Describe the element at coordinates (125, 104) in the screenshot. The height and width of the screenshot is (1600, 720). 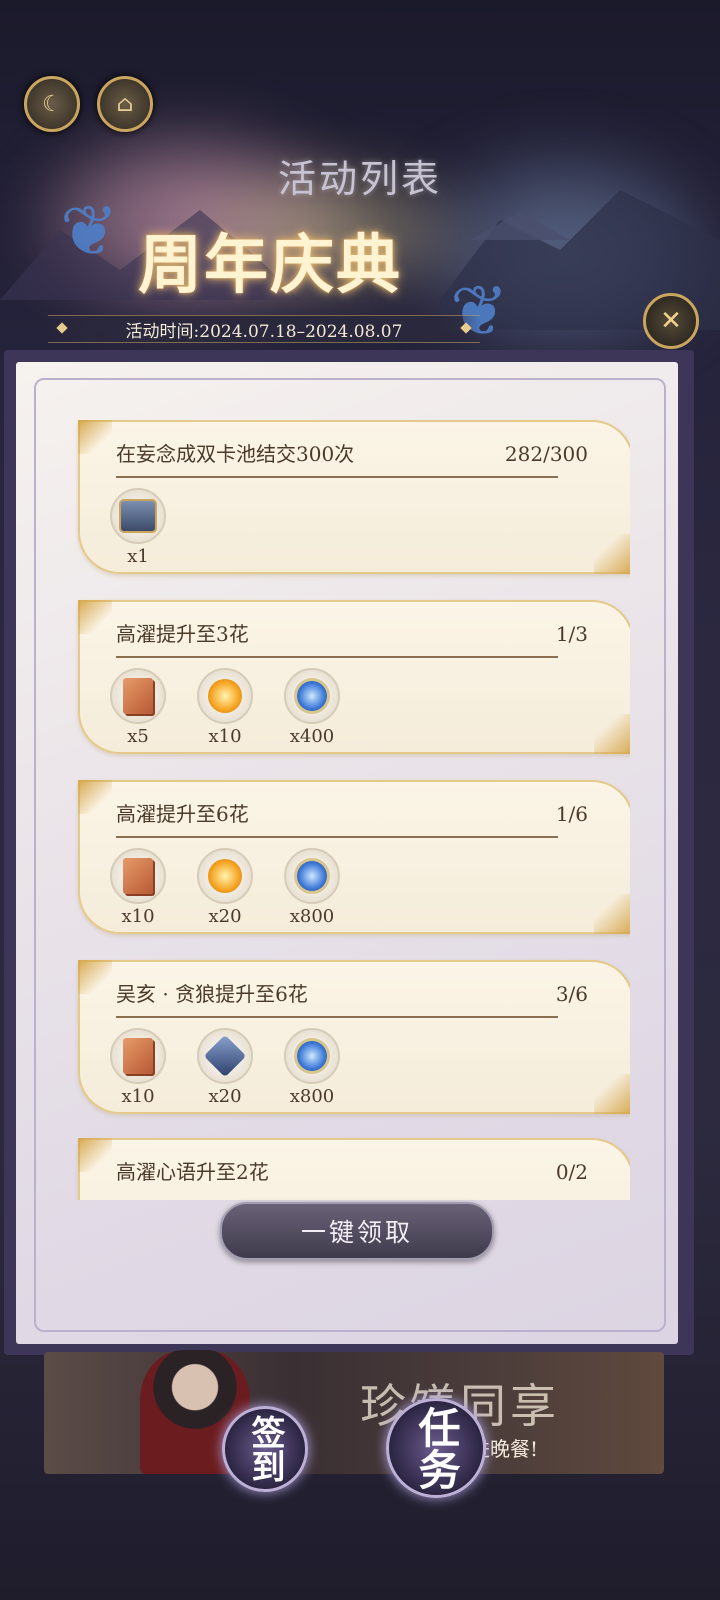
I see `pavilion-icon: ⌂` at that location.